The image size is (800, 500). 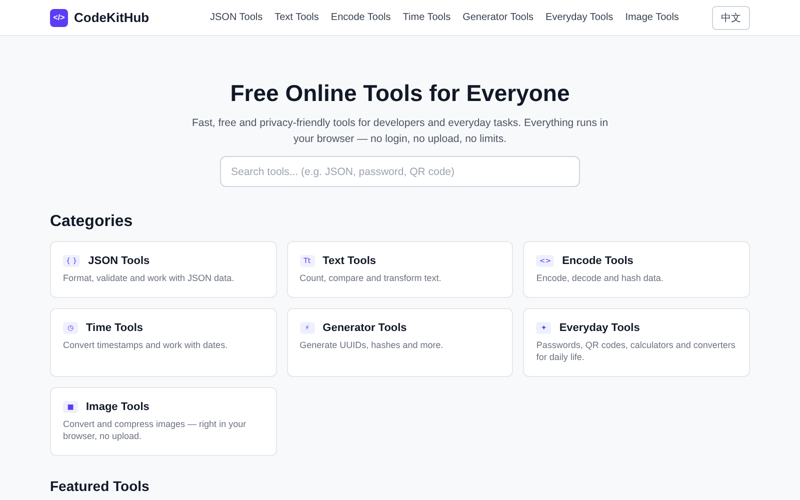 I want to click on category-description: Convert and compress images — right in your browser, no upload., so click(x=155, y=430).